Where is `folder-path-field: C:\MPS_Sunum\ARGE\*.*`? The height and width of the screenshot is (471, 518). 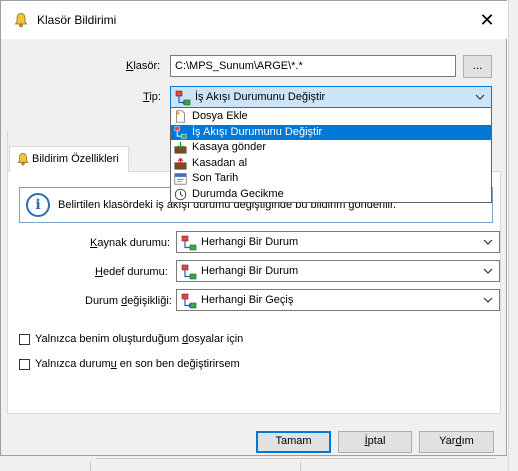
folder-path-field: C:\MPS_Sunum\ARGE\*.* is located at coordinates (313, 66).